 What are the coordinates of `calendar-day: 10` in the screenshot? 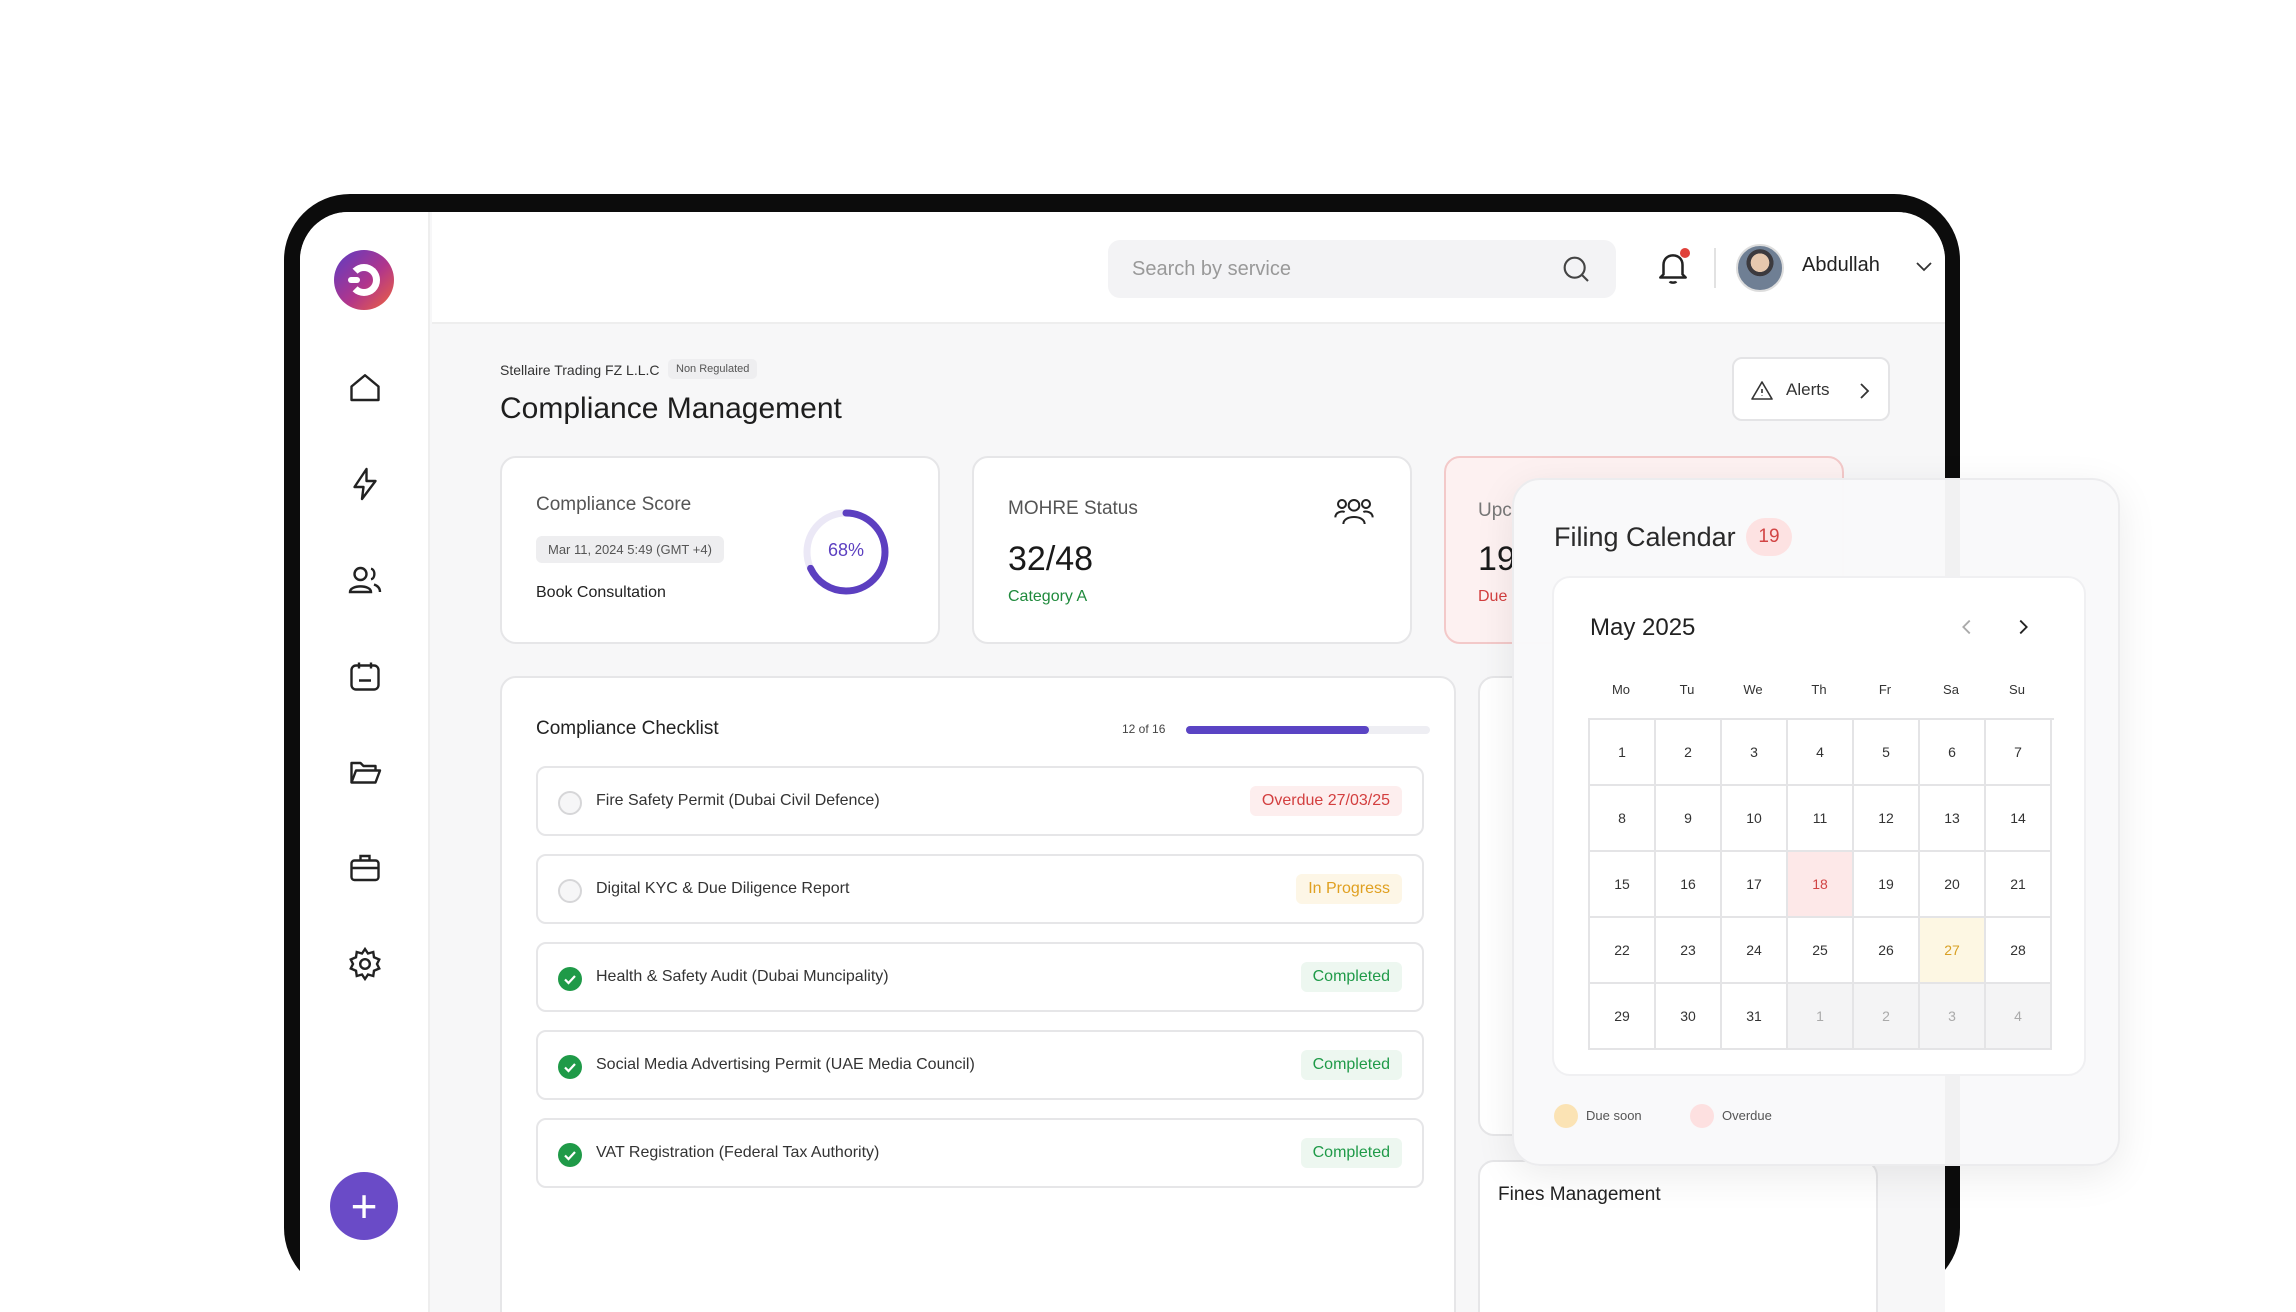 It's located at (1755, 819).